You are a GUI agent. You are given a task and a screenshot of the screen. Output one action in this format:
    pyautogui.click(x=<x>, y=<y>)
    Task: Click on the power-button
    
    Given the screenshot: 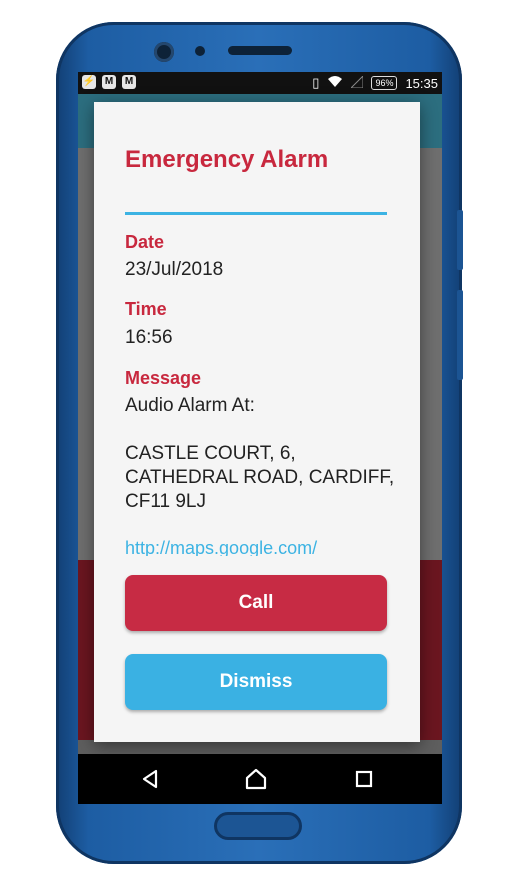 What is the action you would take?
    pyautogui.click(x=460, y=335)
    